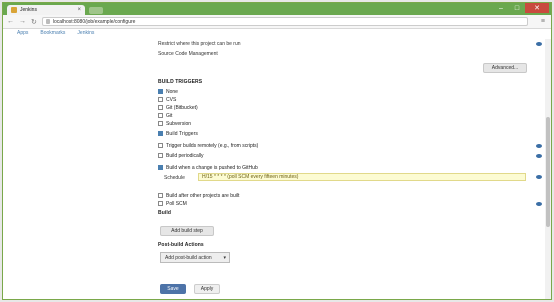 The image size is (554, 302). What do you see at coordinates (199, 44) in the screenshot?
I see `top-note: Restrict where this project can be run` at bounding box center [199, 44].